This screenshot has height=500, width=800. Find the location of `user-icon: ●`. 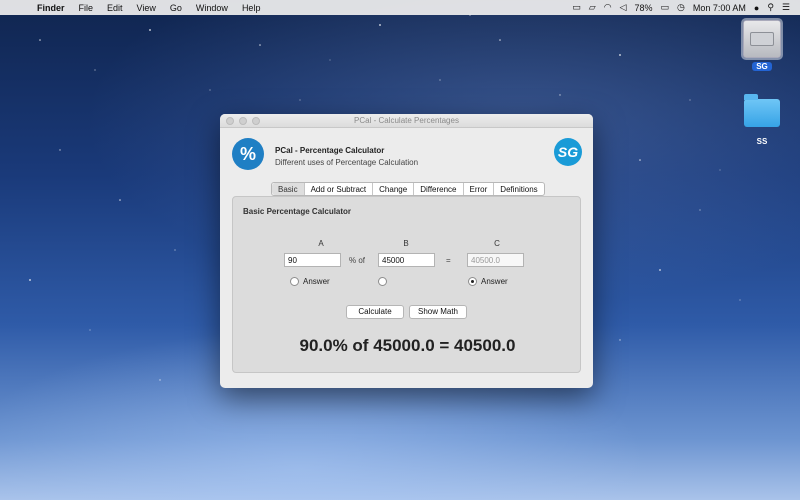

user-icon: ● is located at coordinates (756, 8).